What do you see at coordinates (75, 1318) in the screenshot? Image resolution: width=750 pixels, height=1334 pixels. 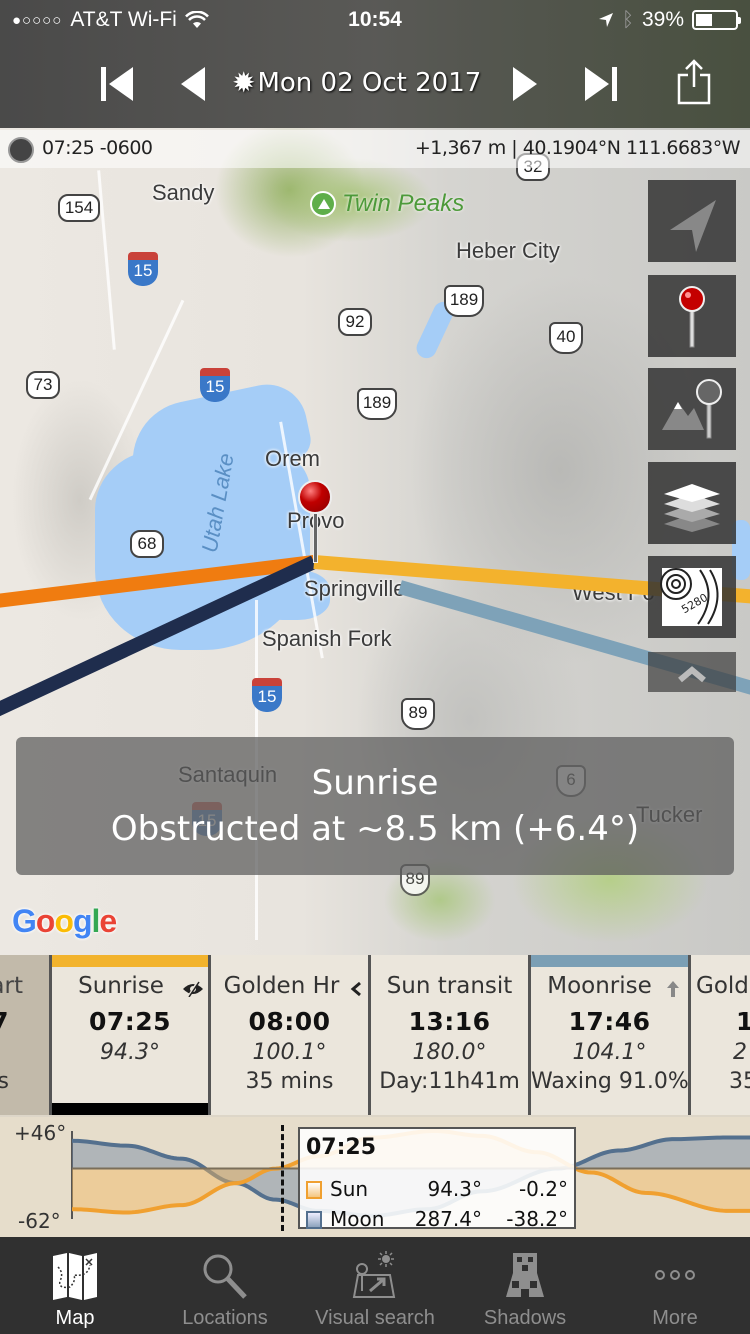 I see `tab-label: Map` at bounding box center [75, 1318].